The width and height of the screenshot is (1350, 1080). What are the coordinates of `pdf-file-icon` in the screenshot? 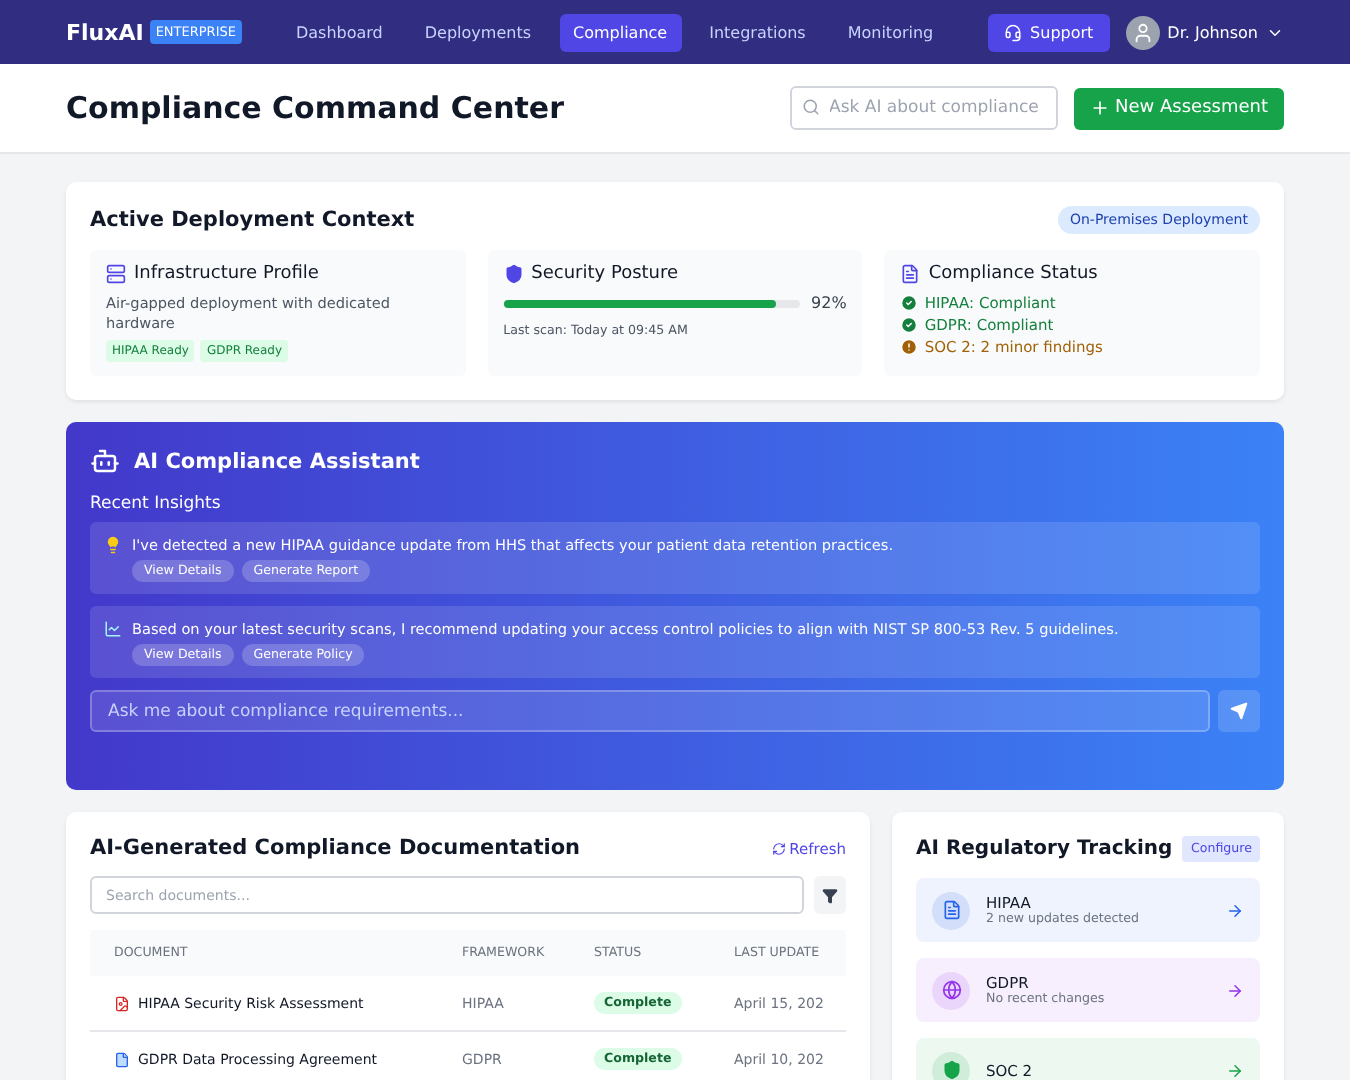 It's located at (122, 1003).